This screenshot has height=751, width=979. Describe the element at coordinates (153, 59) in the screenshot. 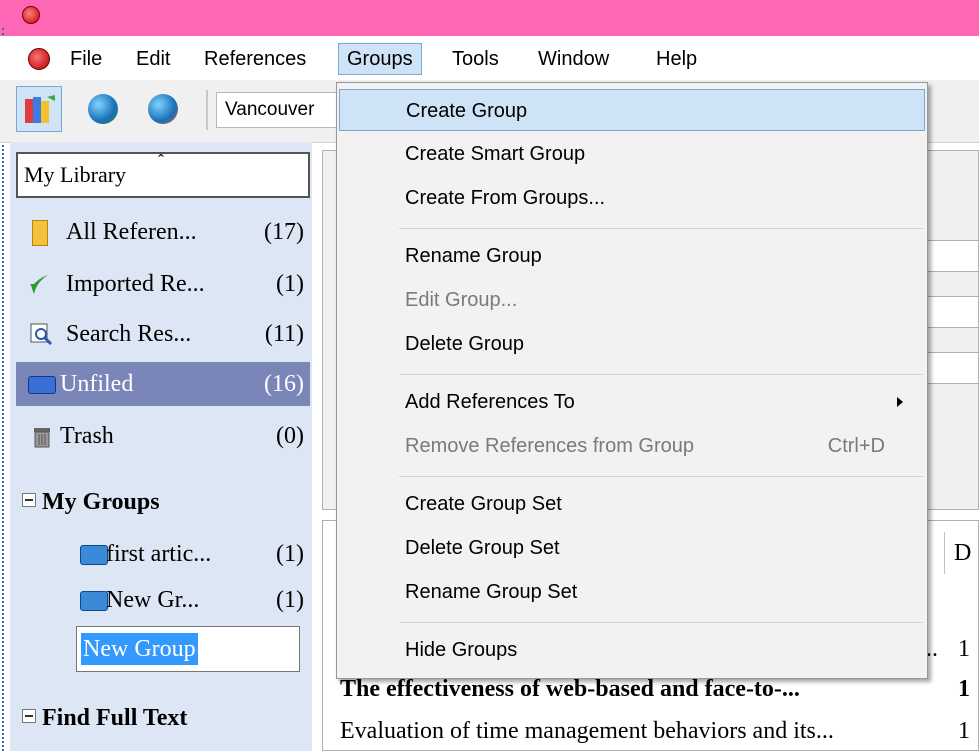

I see `menu-edit: Edit` at that location.